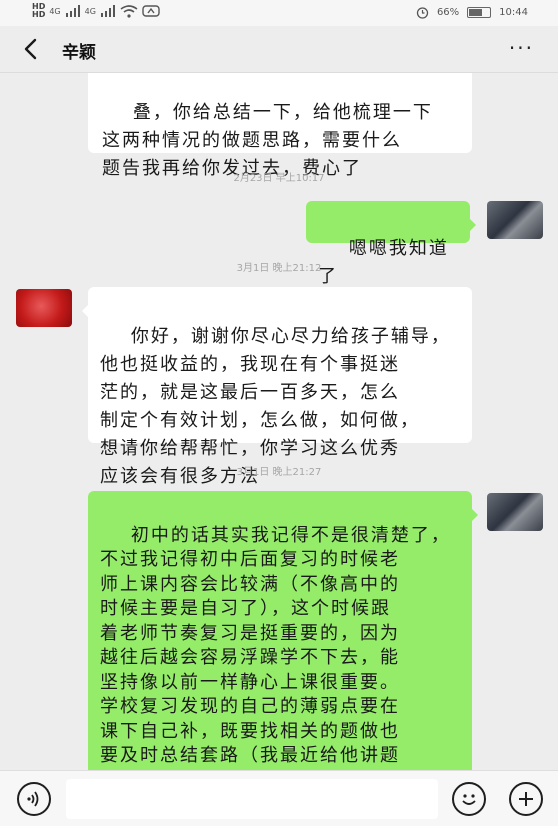 The image size is (558, 826). I want to click on more-icon: ···, so click(521, 48).